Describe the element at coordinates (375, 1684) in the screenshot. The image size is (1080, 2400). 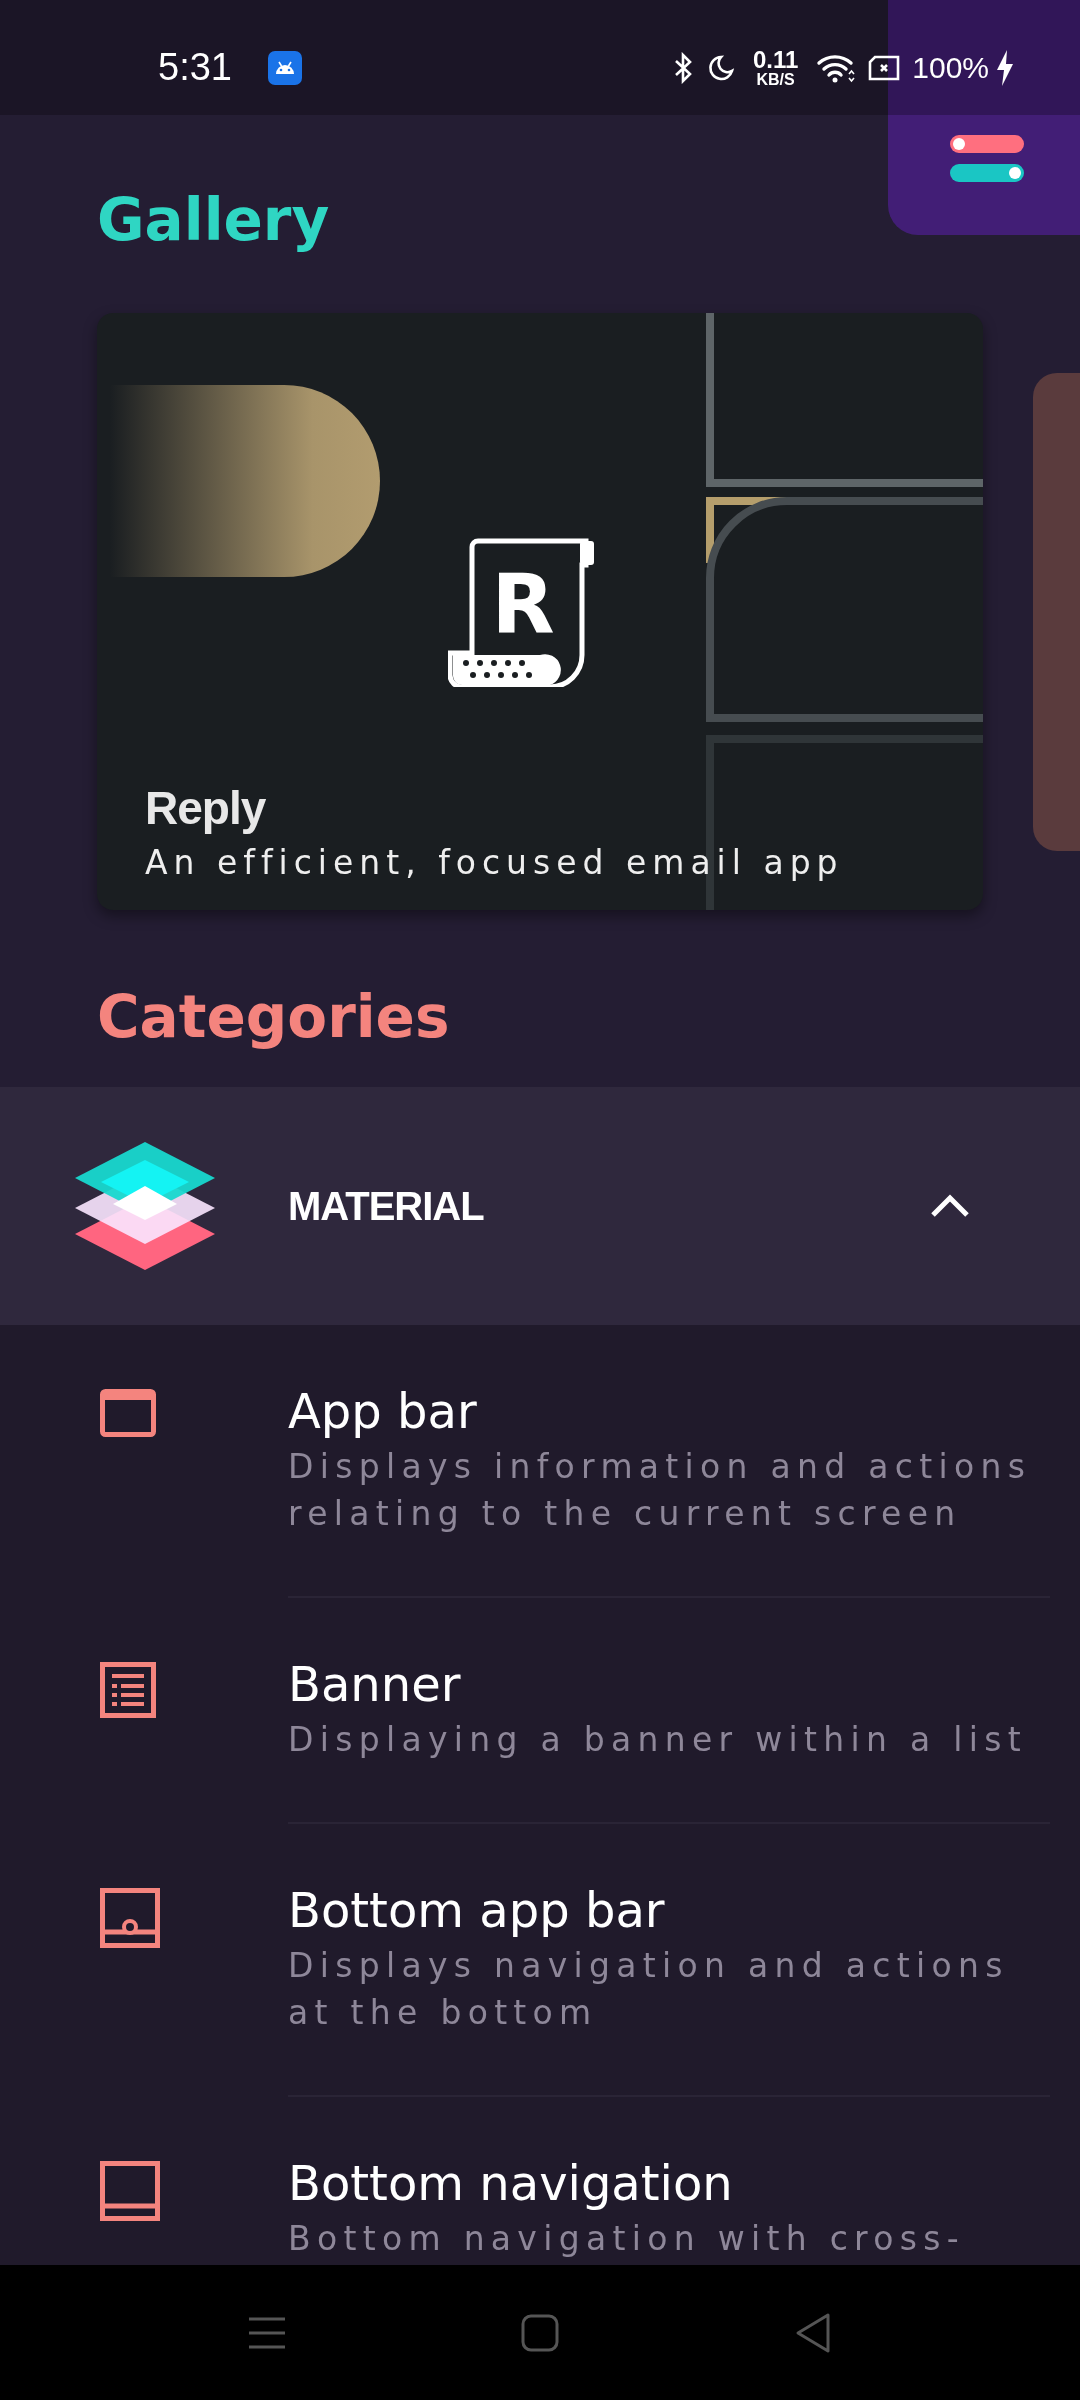
I see `item-title: Banner` at that location.